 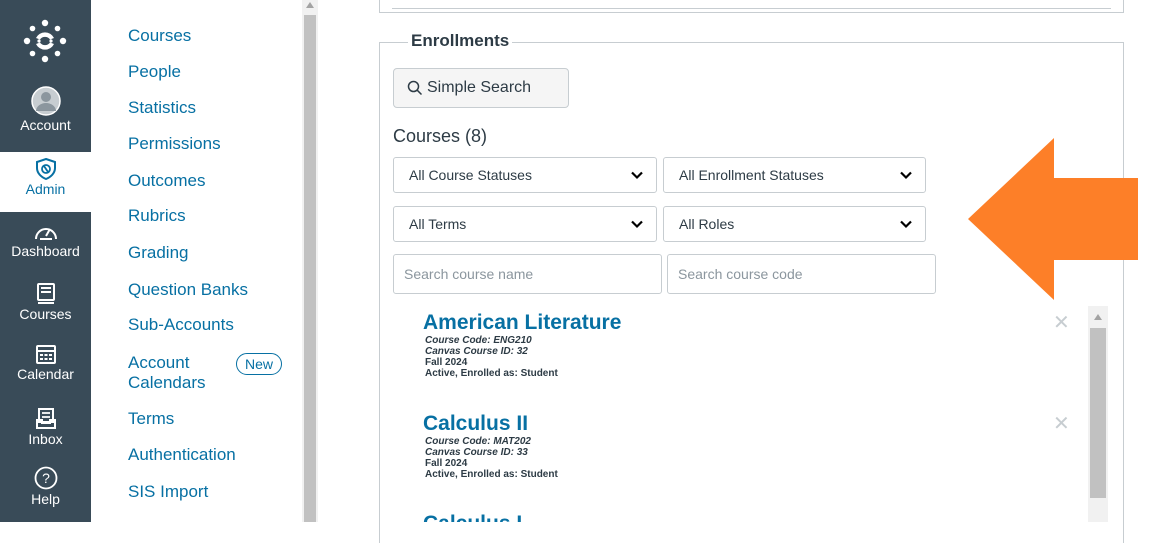 What do you see at coordinates (1053, 219) in the screenshot?
I see `orange-arrow-annotation` at bounding box center [1053, 219].